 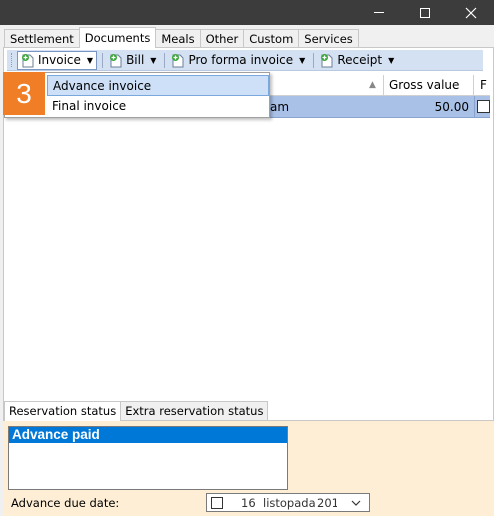 What do you see at coordinates (451, 107) in the screenshot?
I see `row-gross-value-cell: 50.00` at bounding box center [451, 107].